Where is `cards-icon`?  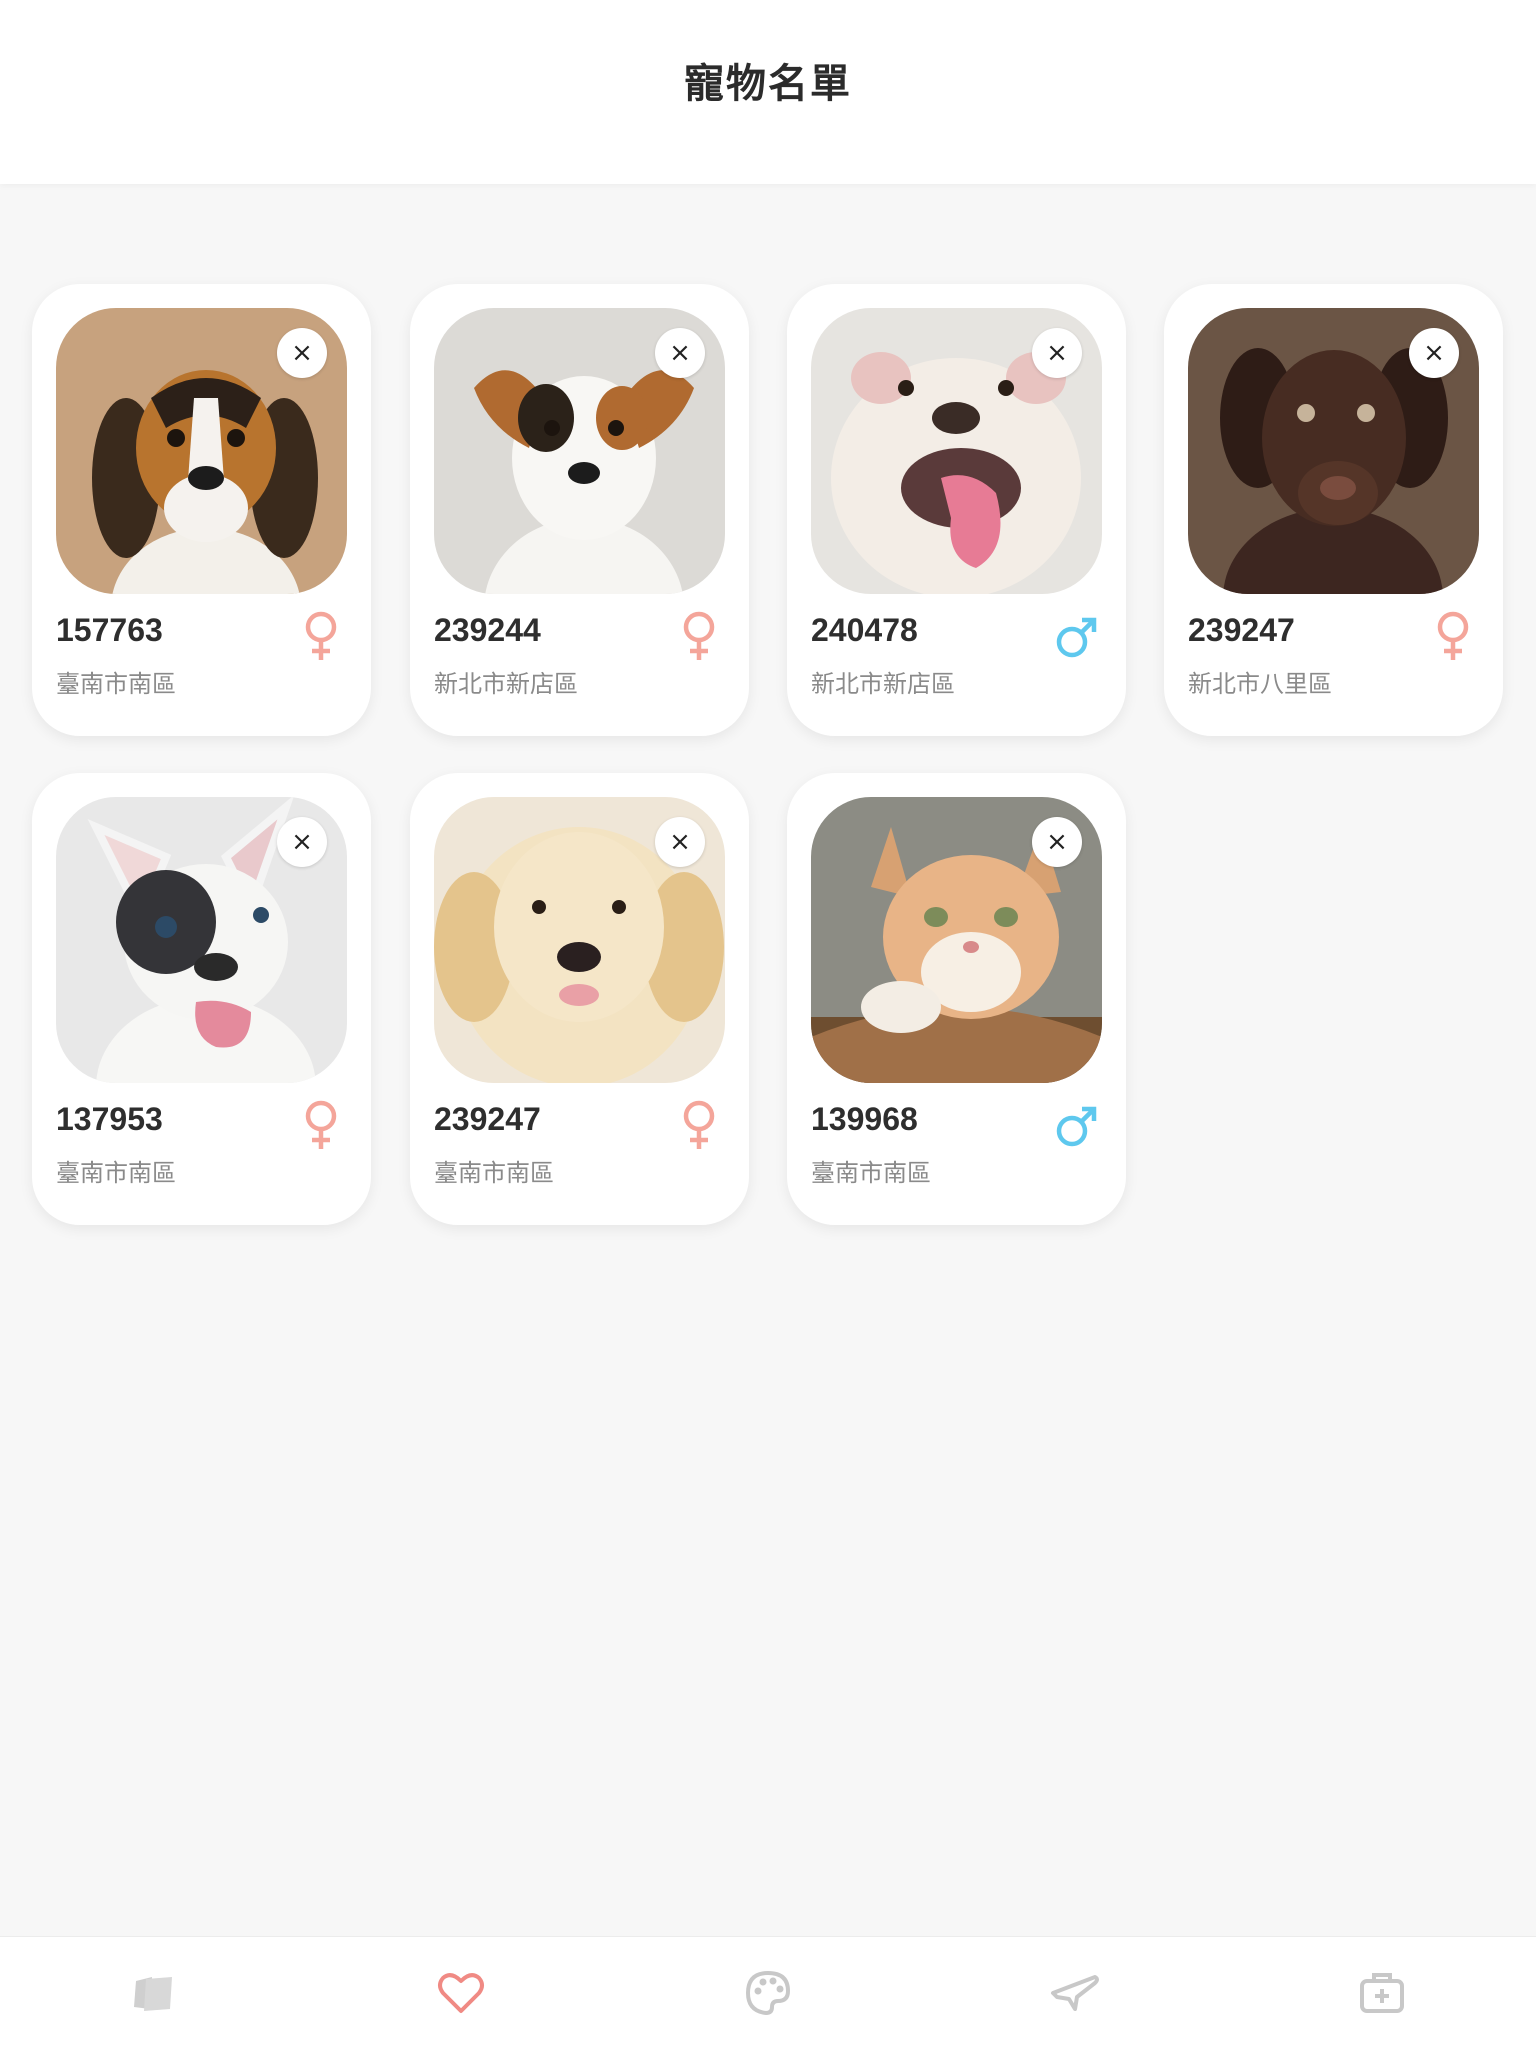
cards-icon is located at coordinates (152, 1993).